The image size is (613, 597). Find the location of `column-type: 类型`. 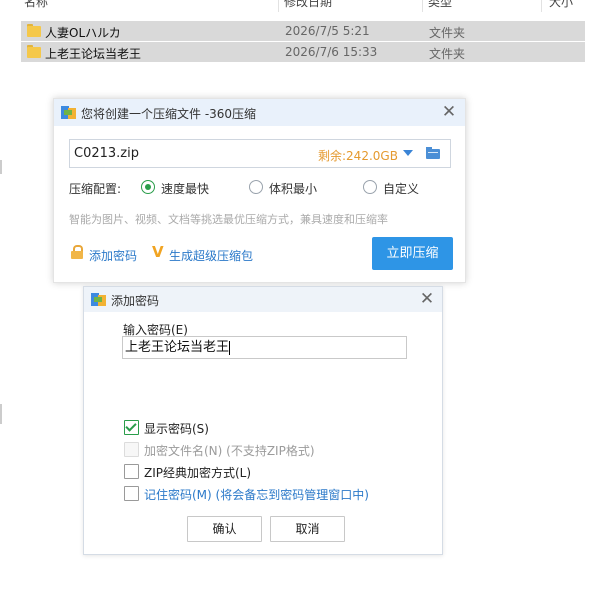

column-type: 类型 is located at coordinates (440, 5).